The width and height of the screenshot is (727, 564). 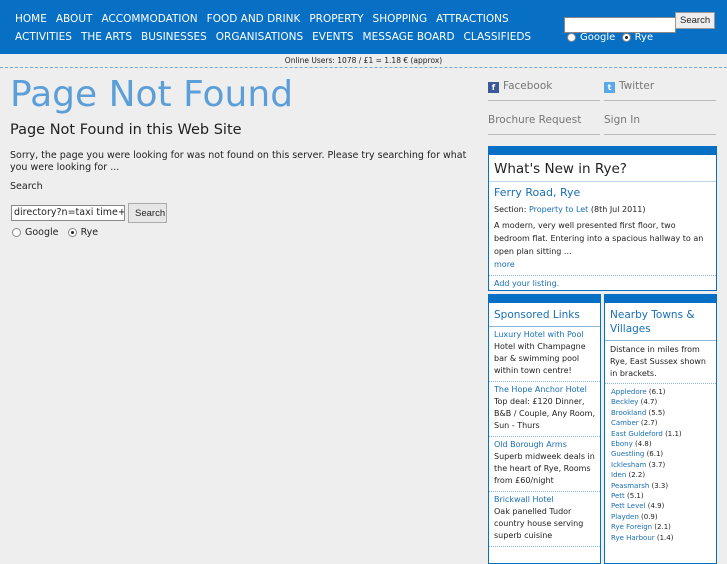 What do you see at coordinates (656, 464) in the screenshot?
I see `town-distance: (3.7)` at bounding box center [656, 464].